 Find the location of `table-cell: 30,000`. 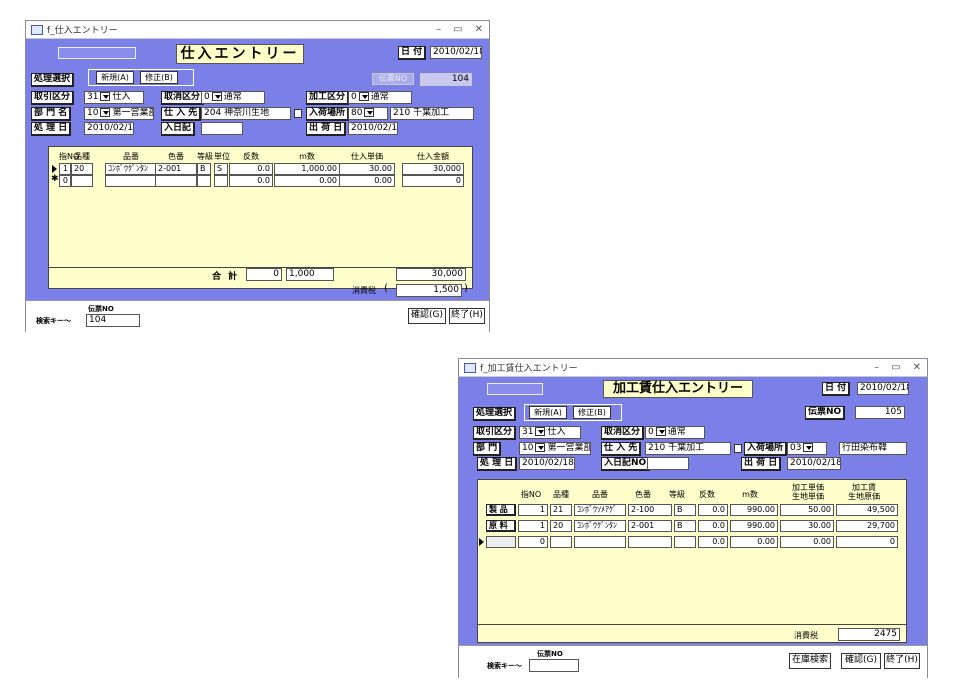

table-cell: 30,000 is located at coordinates (433, 169).